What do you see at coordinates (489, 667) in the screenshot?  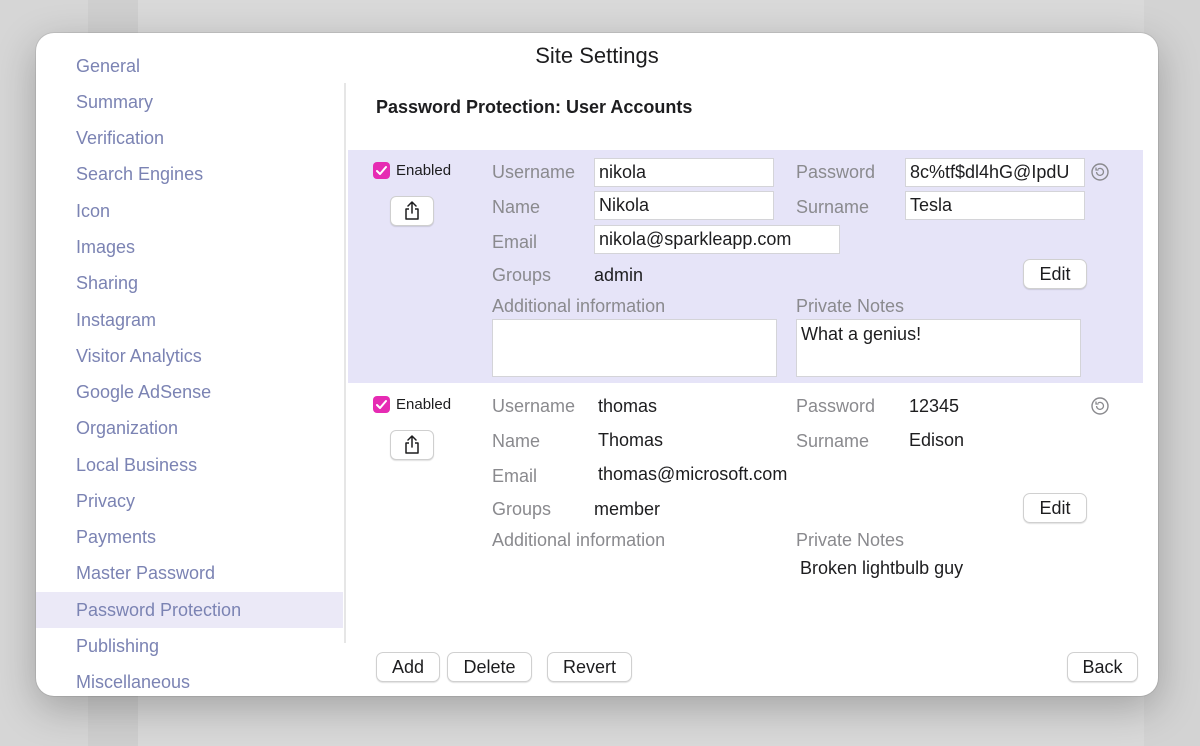 I see `delete-button: Delete` at bounding box center [489, 667].